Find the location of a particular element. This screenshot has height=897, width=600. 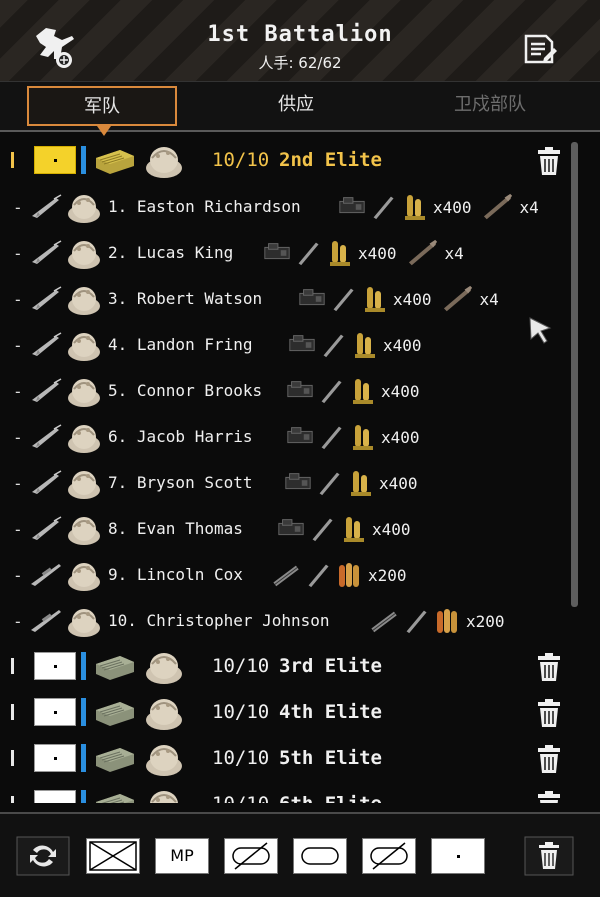

soldier-row: - 1. Easton Richardson x400 x4 is located at coordinates (282, 207).